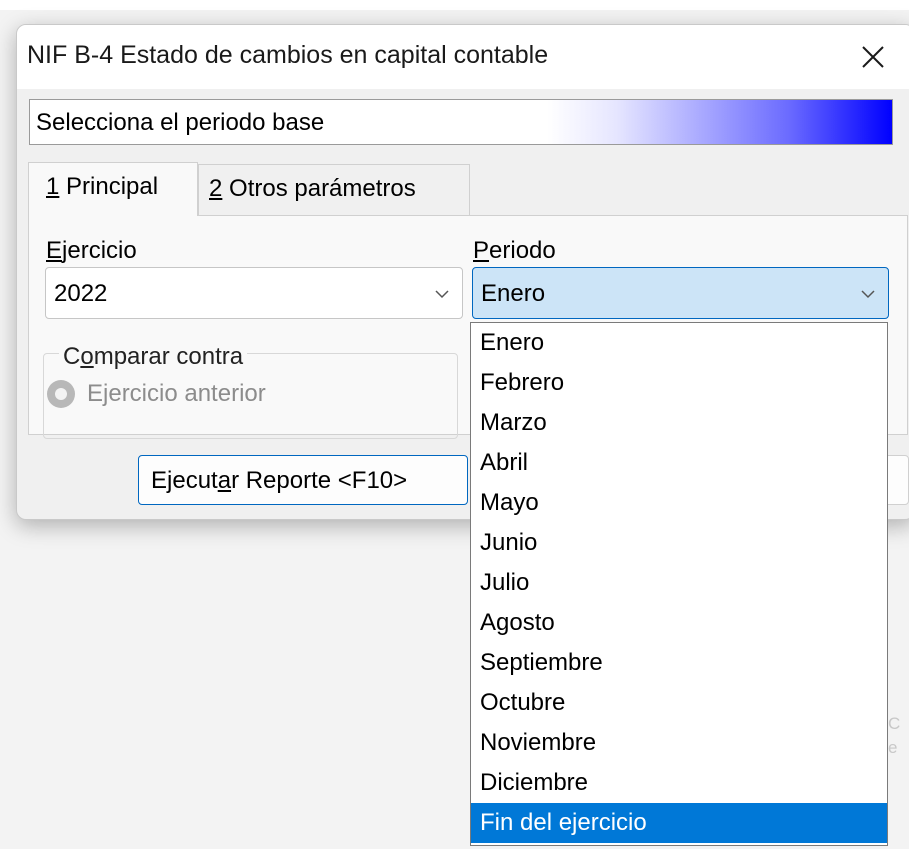 This screenshot has width=909, height=849. Describe the element at coordinates (180, 122) in the screenshot. I see `instruction-text: Selecciona el periodo base` at that location.